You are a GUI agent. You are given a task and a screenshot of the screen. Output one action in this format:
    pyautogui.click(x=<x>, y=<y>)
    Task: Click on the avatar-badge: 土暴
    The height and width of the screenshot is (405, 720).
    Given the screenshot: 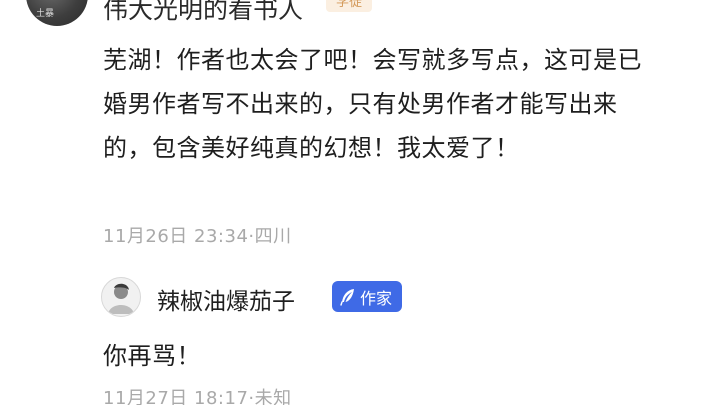 What is the action you would take?
    pyautogui.click(x=45, y=14)
    